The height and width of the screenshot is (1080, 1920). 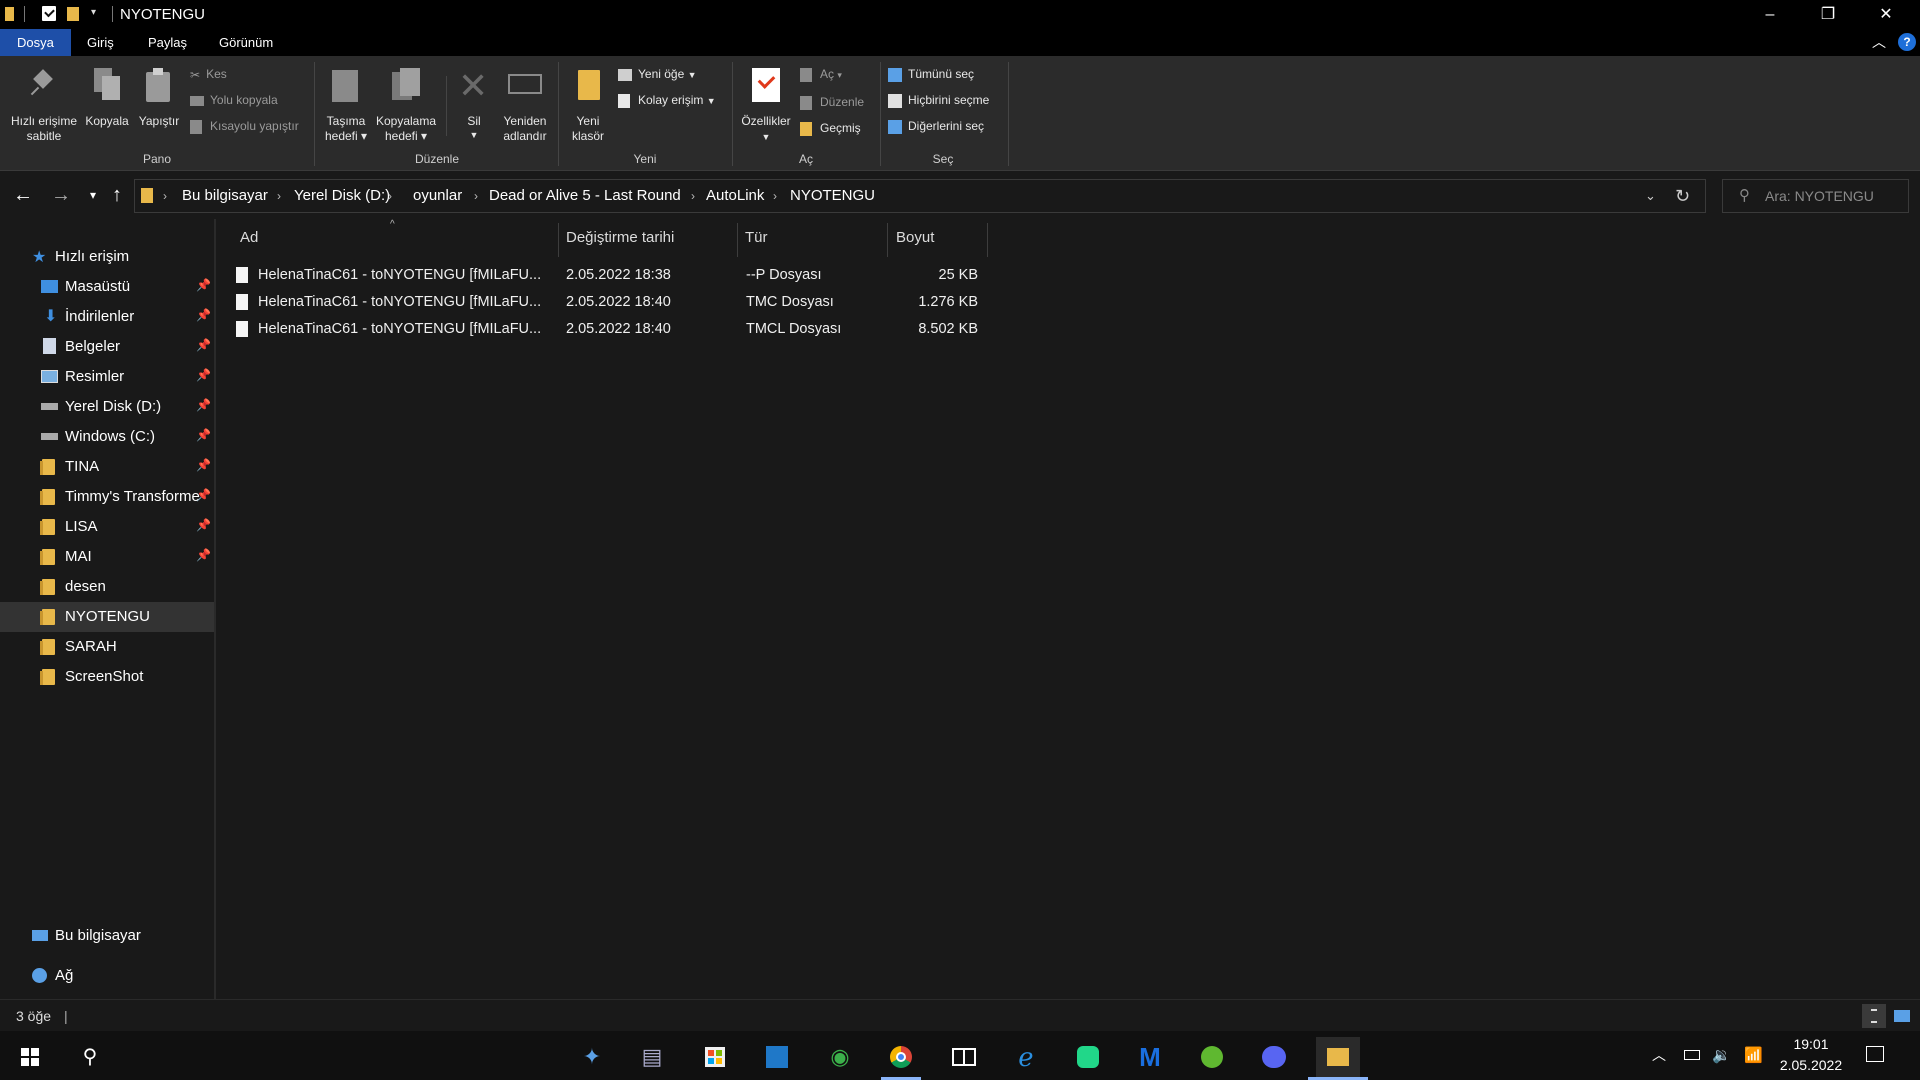 What do you see at coordinates (208, 74) in the screenshot?
I see `cut-button: ✂ Kes` at bounding box center [208, 74].